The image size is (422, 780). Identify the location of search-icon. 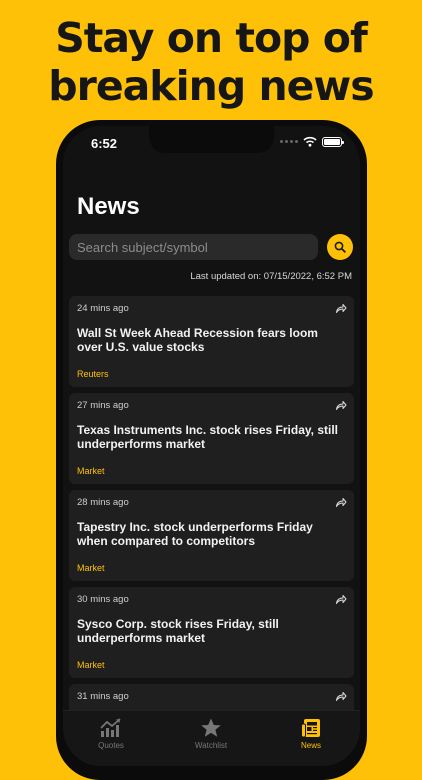
(340, 247).